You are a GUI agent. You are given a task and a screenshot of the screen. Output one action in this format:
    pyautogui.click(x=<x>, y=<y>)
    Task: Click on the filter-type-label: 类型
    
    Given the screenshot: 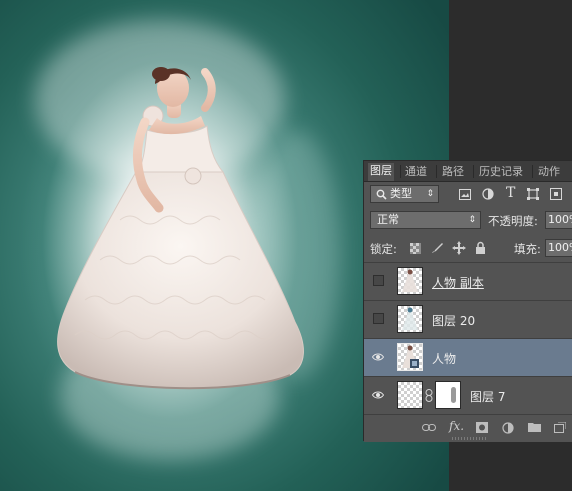 What is the action you would take?
    pyautogui.click(x=401, y=193)
    